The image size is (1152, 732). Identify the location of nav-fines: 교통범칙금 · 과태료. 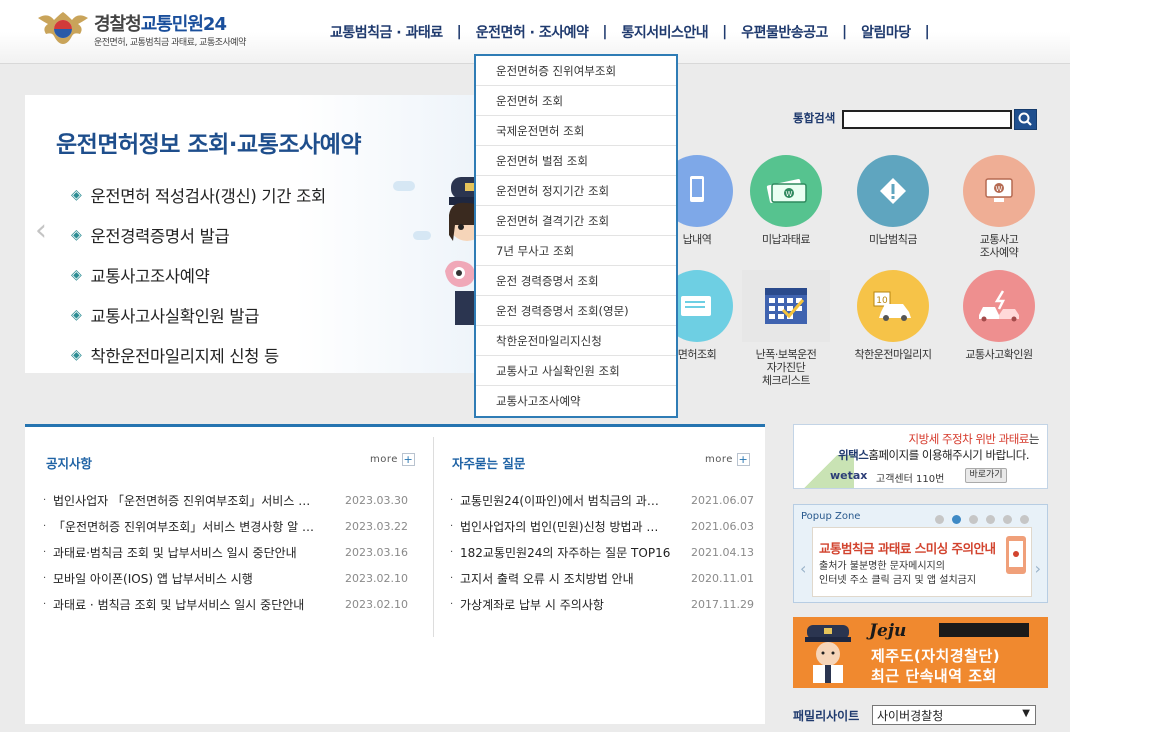
(386, 32).